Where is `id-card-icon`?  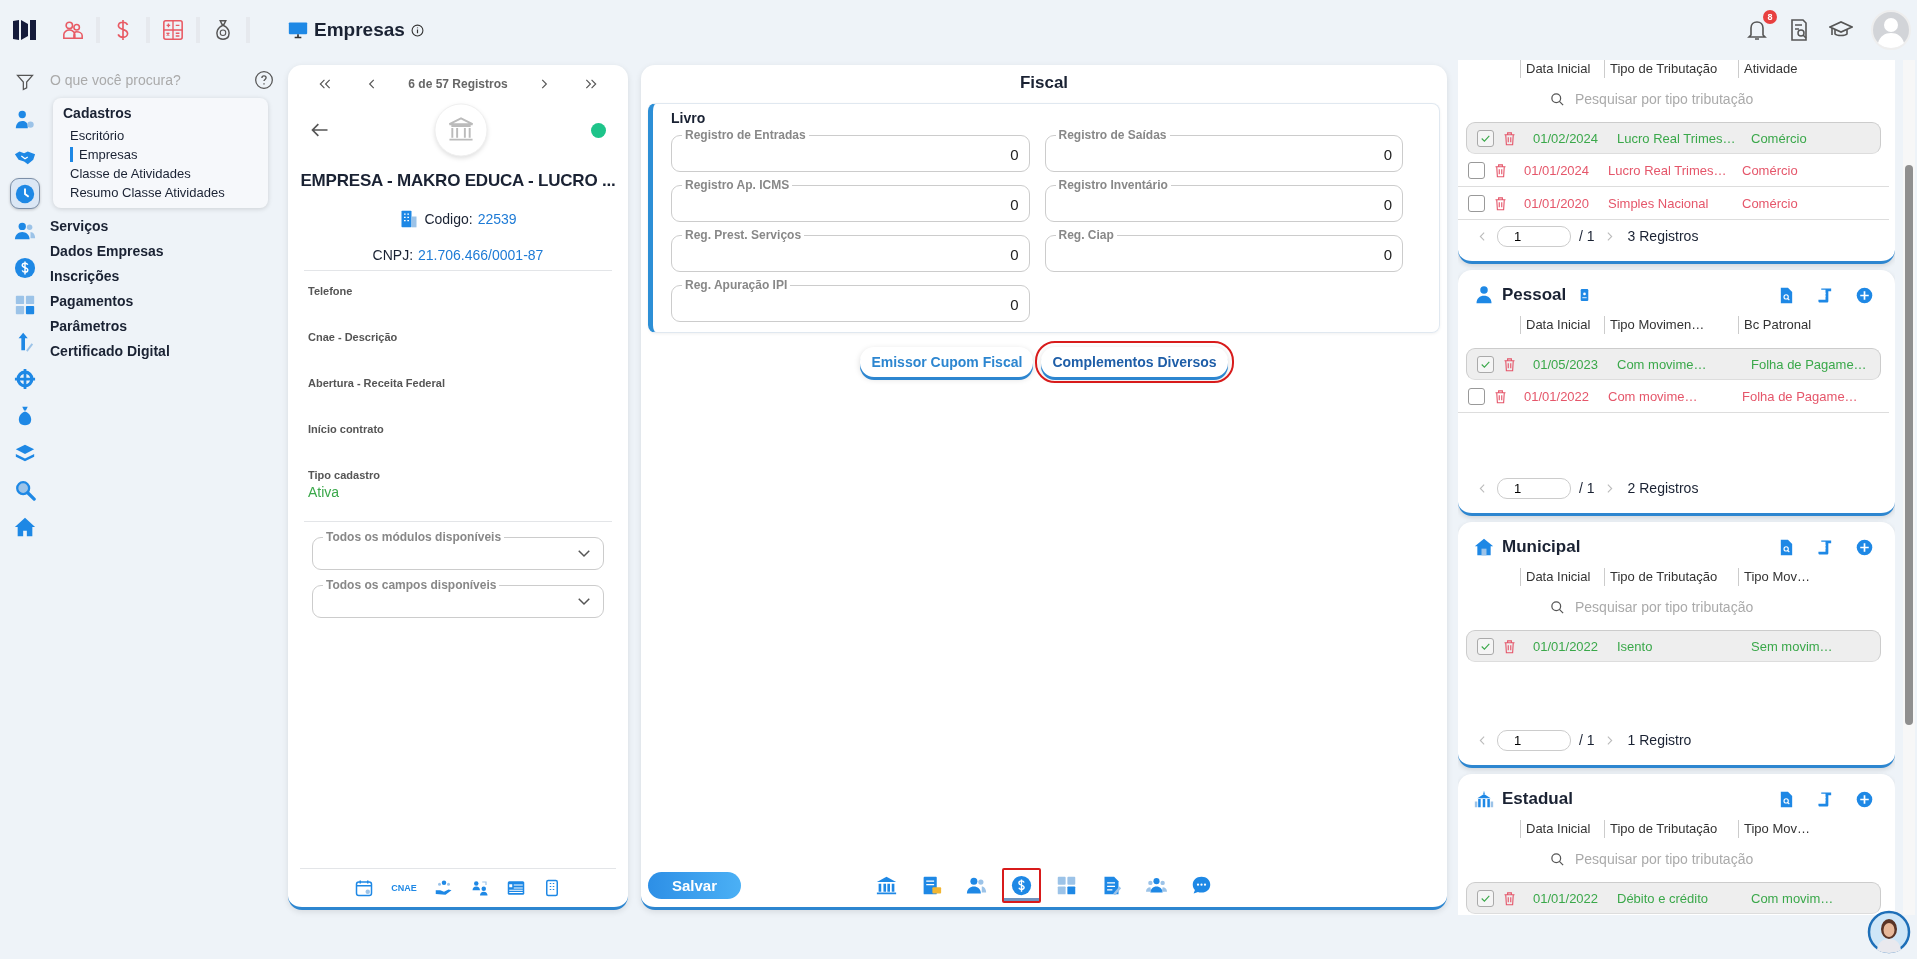
id-card-icon is located at coordinates (515, 888).